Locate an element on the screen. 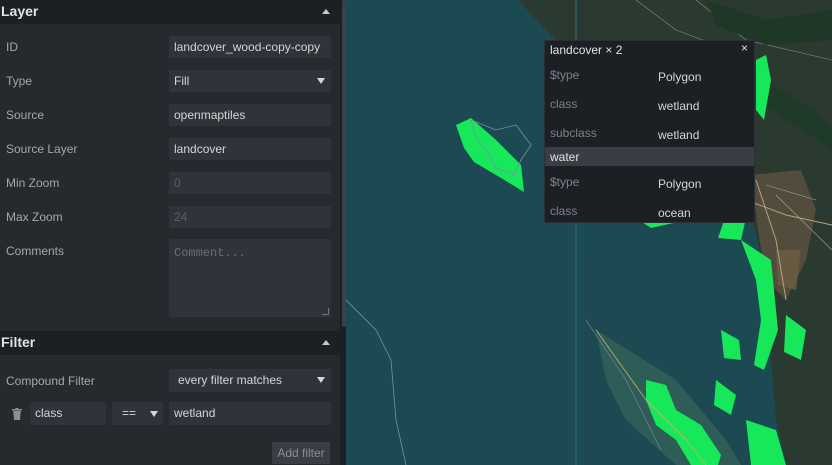 This screenshot has width=832, height=465. layer-section-title: Layer is located at coordinates (20, 11).